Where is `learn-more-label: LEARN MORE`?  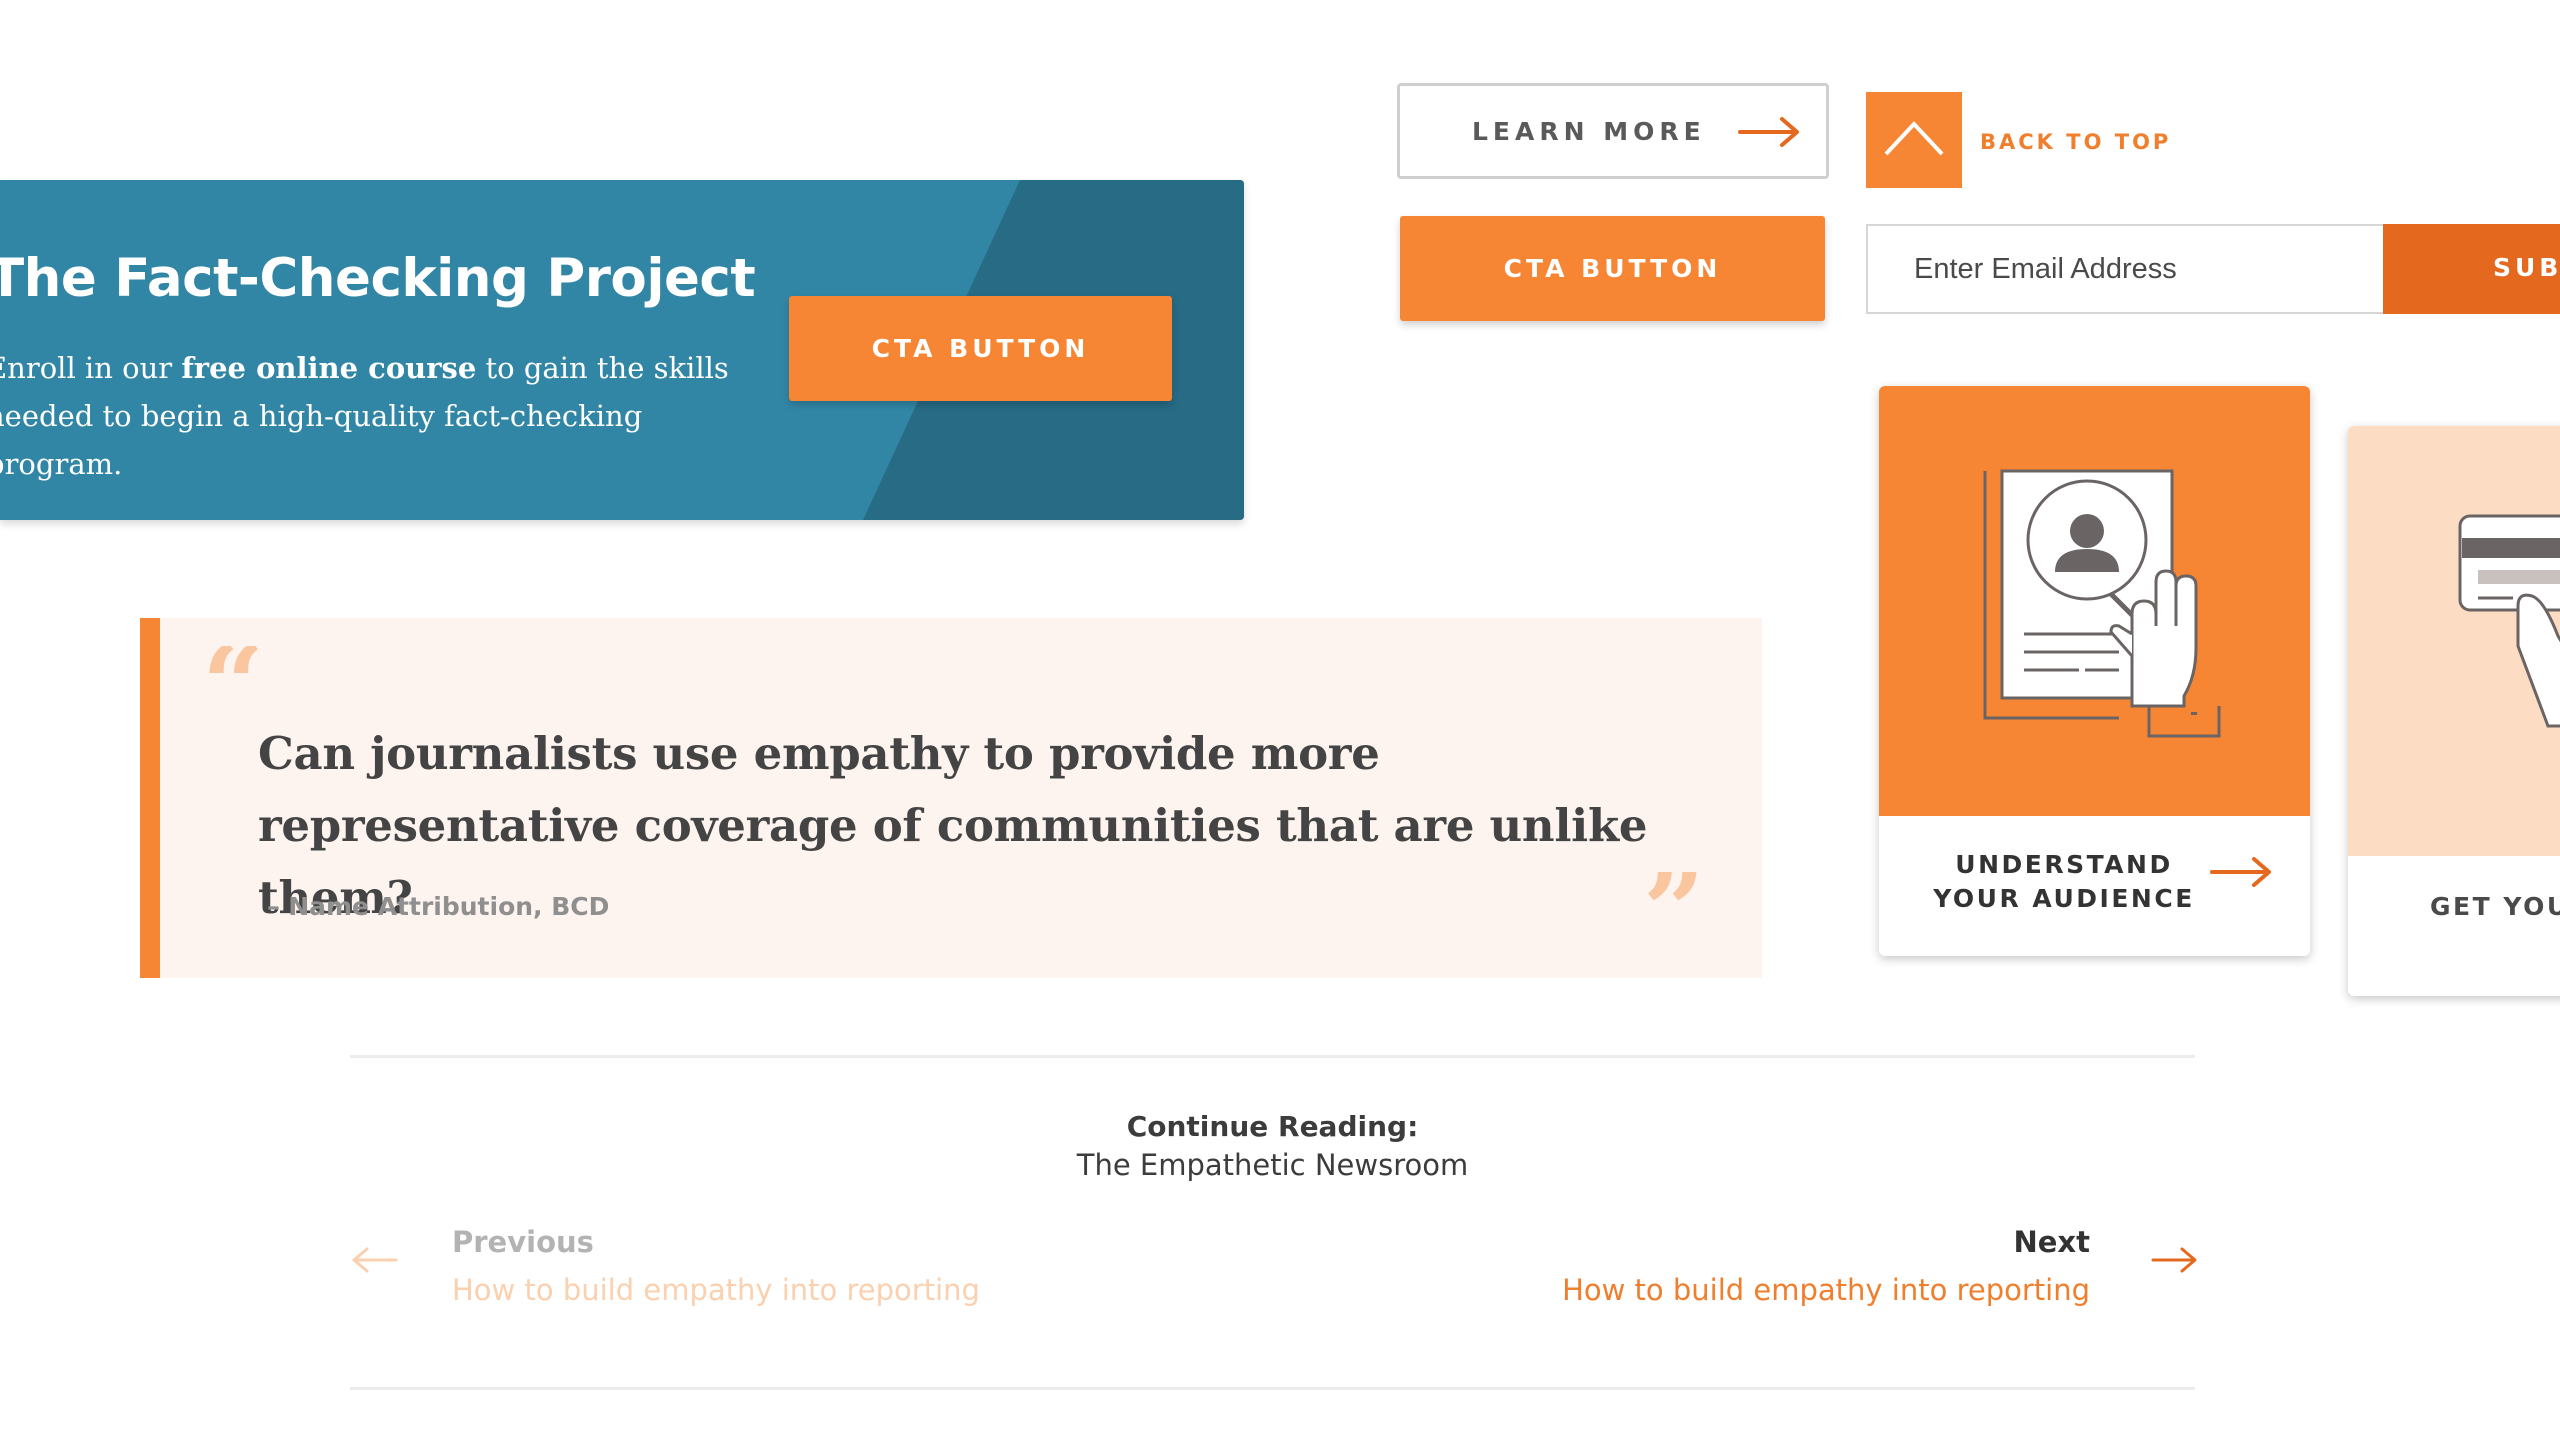 learn-more-label: LEARN MORE is located at coordinates (1589, 131).